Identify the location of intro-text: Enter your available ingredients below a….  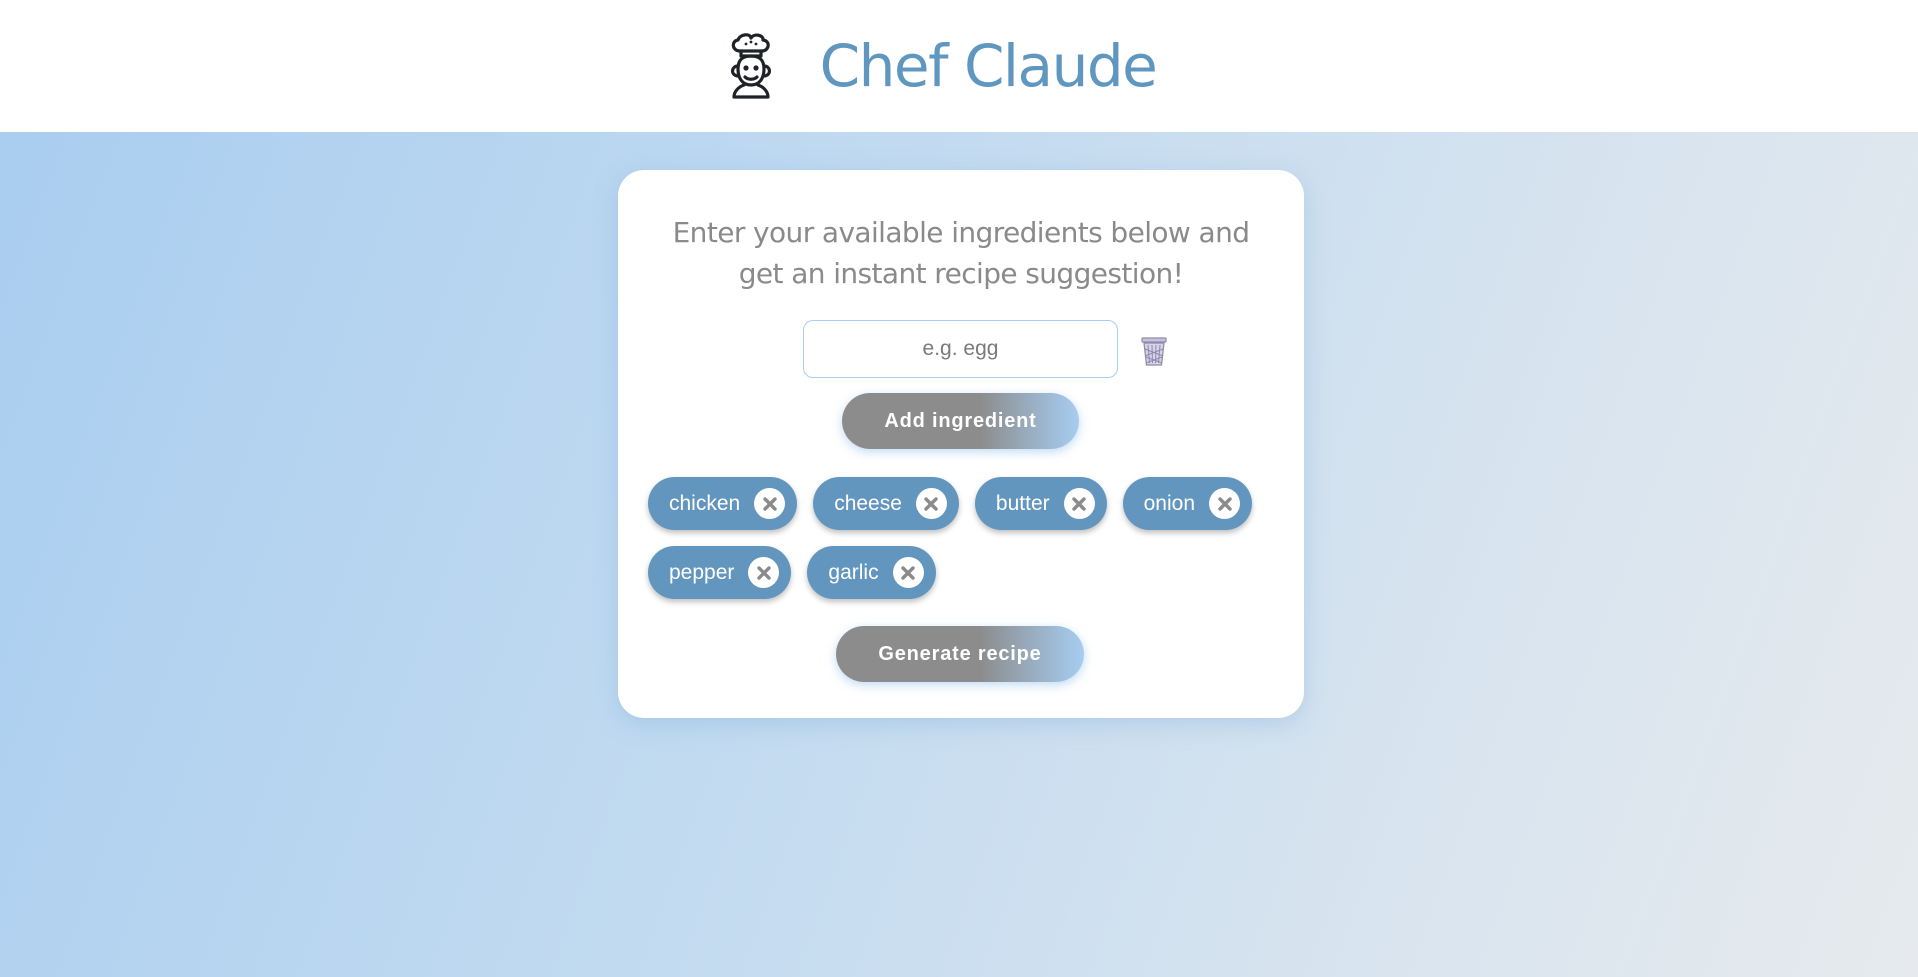
(961, 253).